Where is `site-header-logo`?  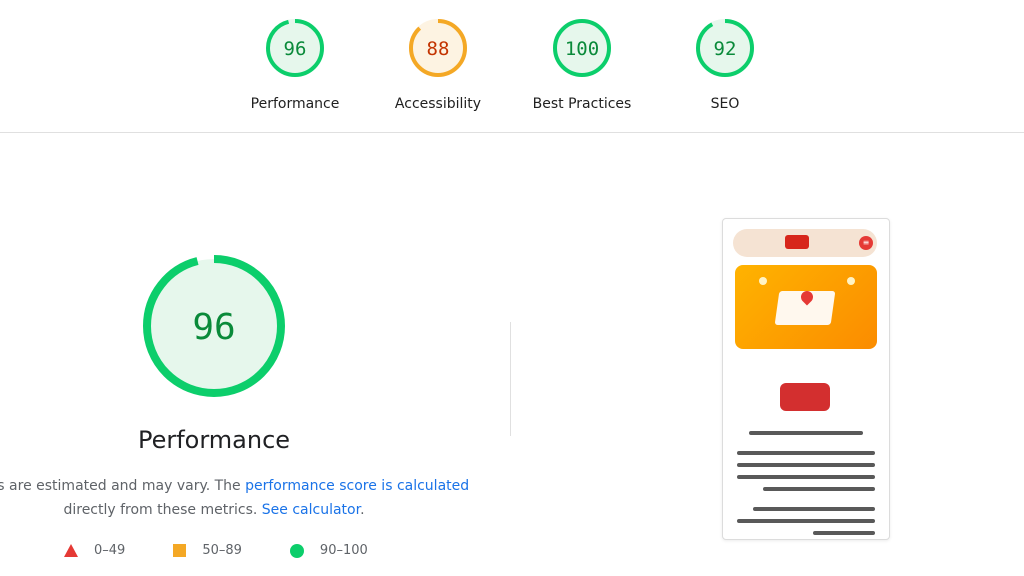
site-header-logo is located at coordinates (797, 242).